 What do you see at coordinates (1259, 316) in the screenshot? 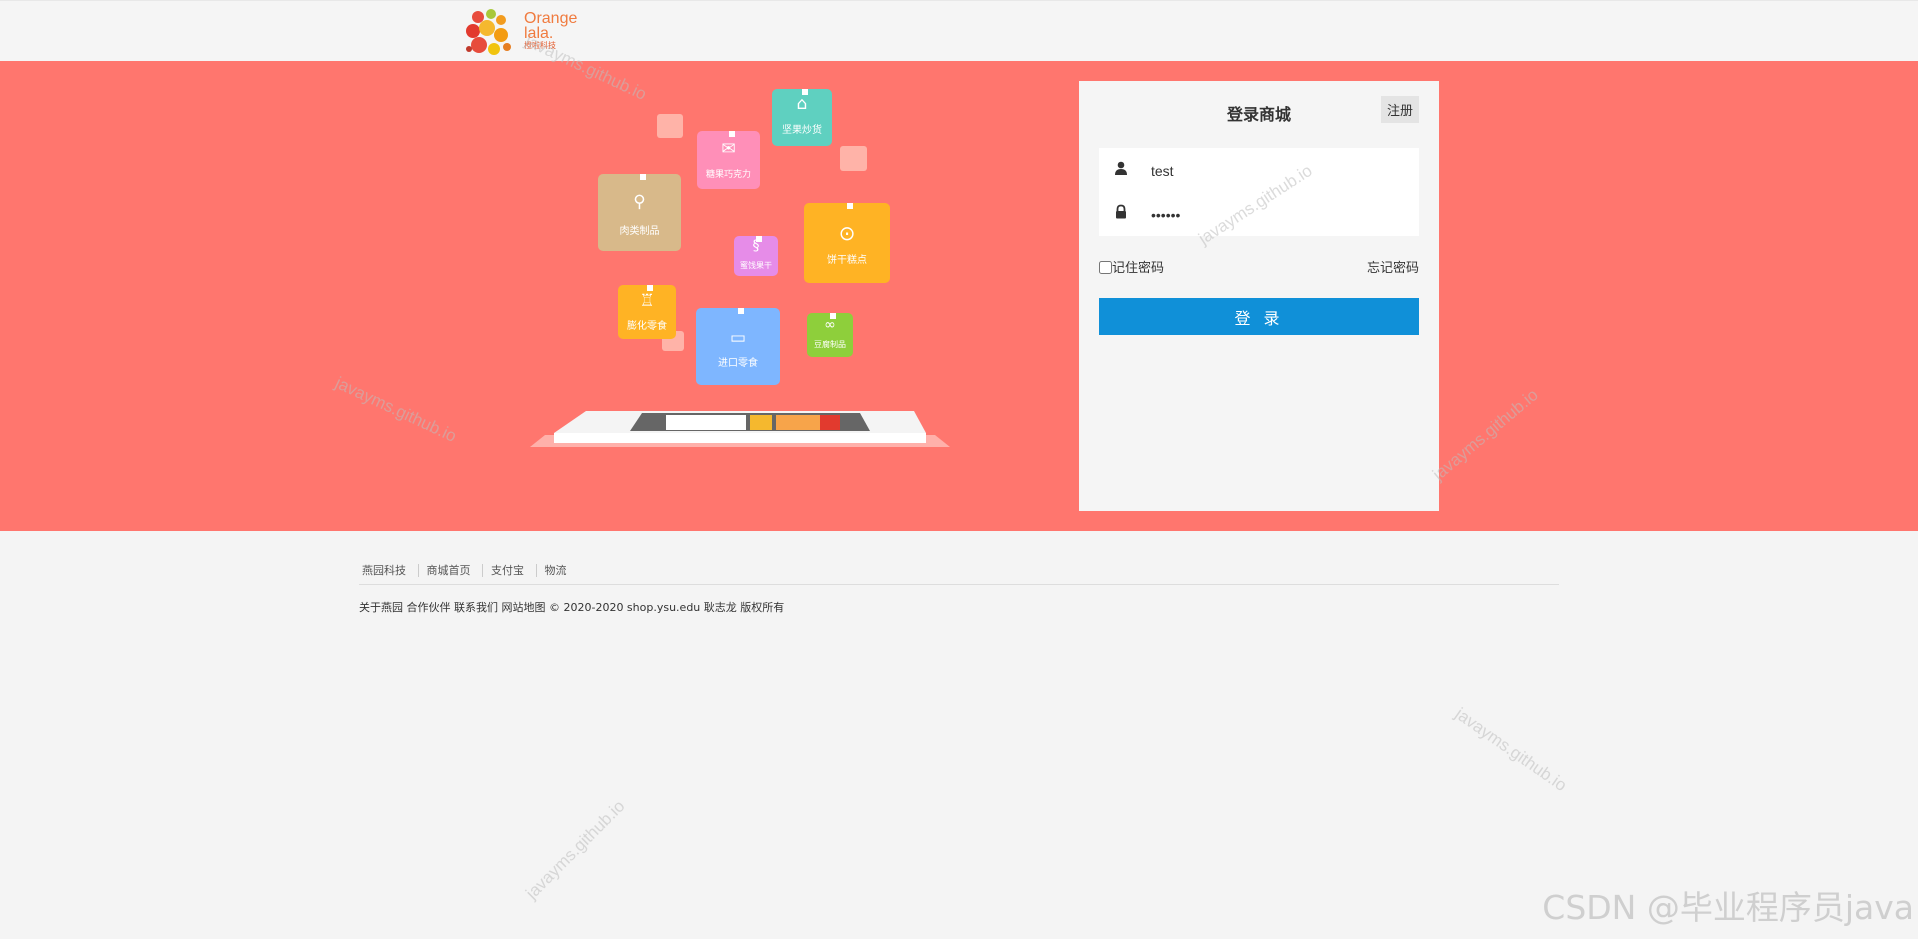
I see `login-submit-button: 登 录` at bounding box center [1259, 316].